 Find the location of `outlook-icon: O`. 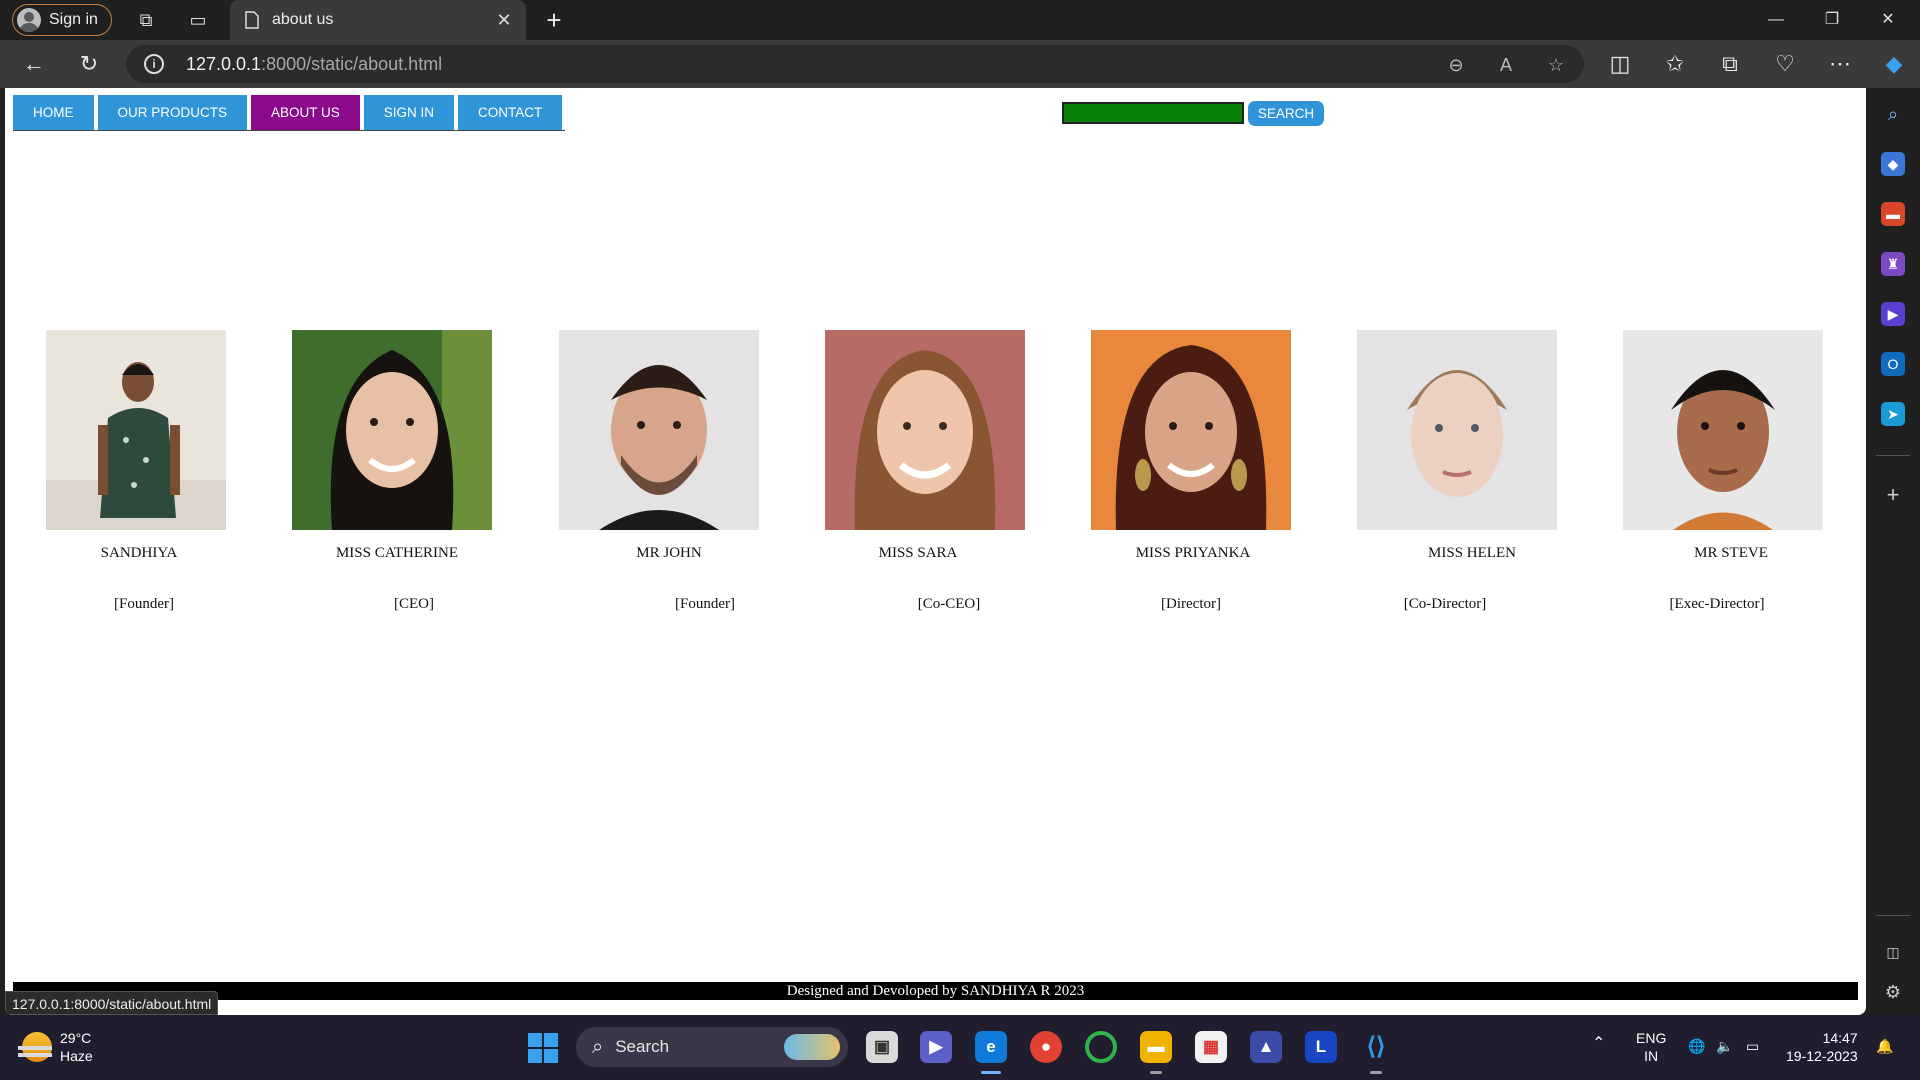

outlook-icon: O is located at coordinates (1893, 364).